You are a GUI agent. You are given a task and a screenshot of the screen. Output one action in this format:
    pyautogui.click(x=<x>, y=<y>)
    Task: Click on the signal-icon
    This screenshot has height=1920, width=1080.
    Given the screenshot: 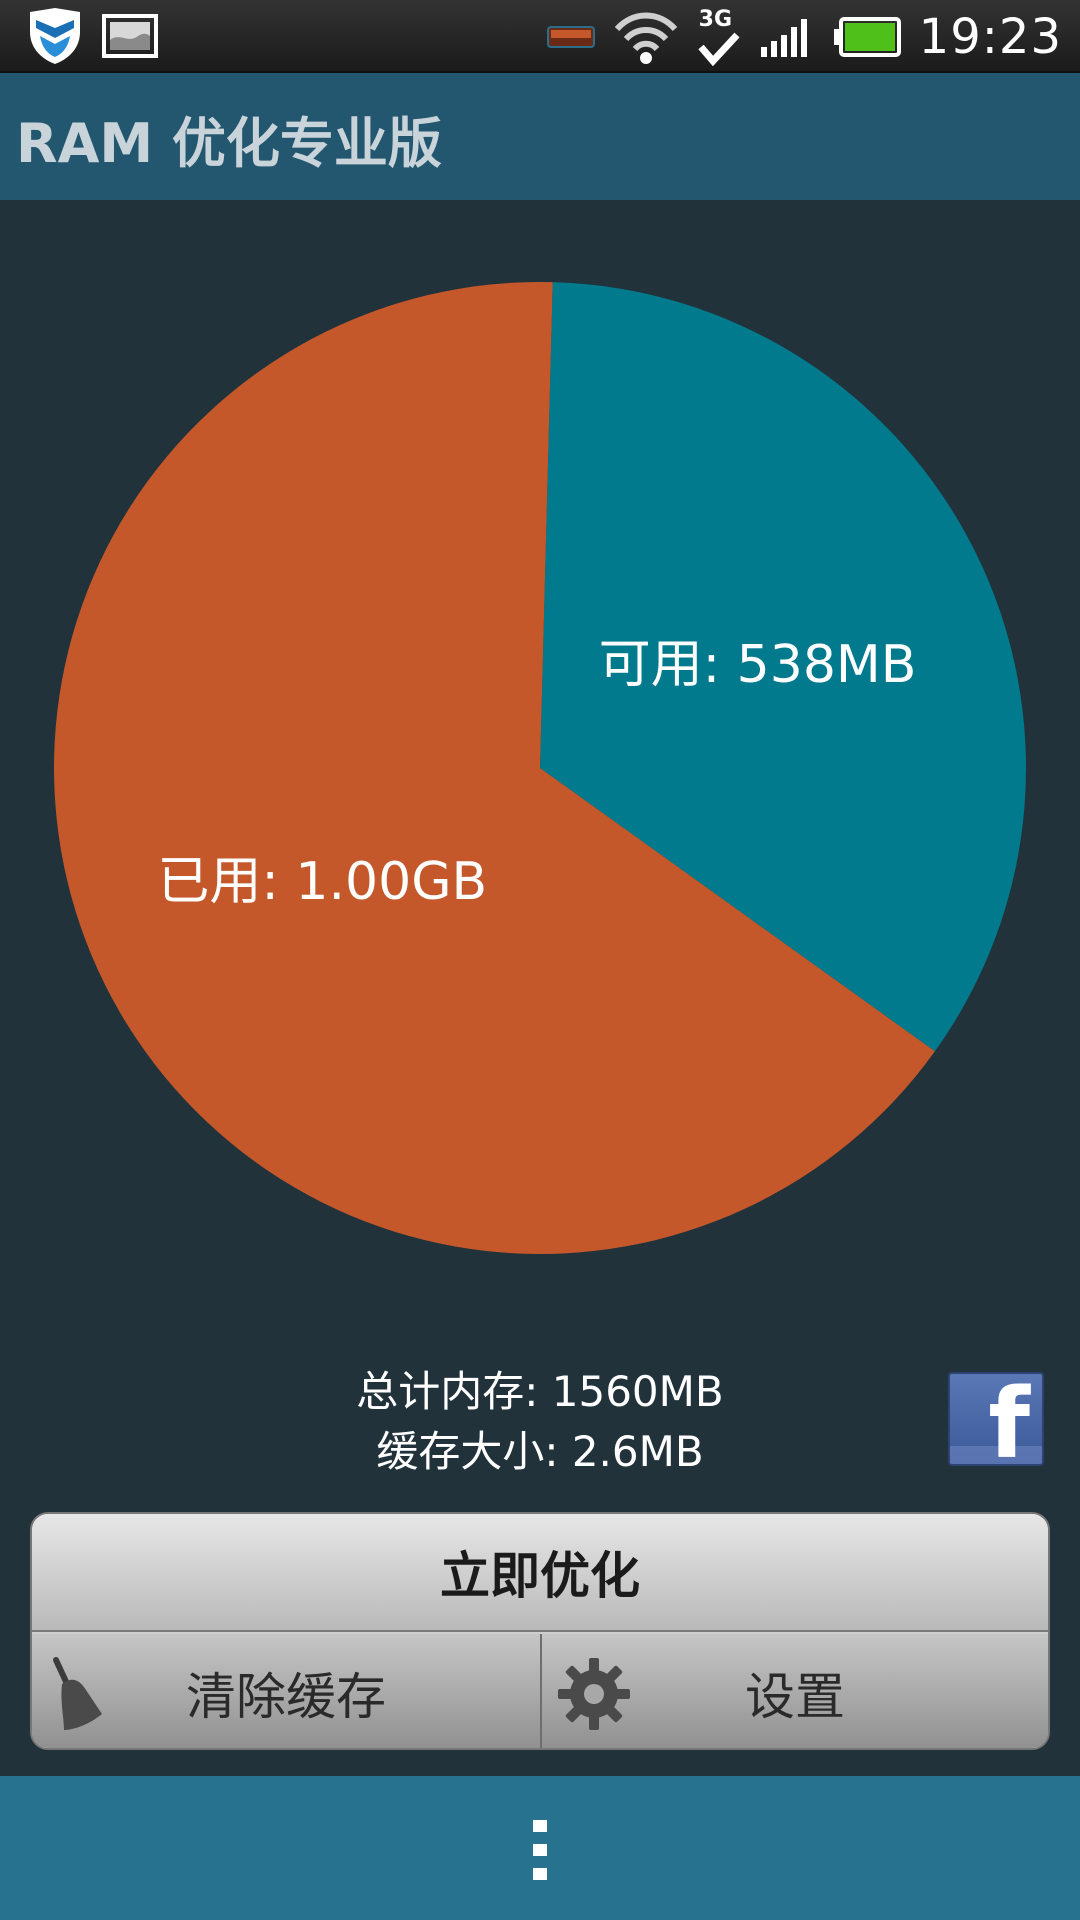 What is the action you would take?
    pyautogui.click(x=783, y=37)
    